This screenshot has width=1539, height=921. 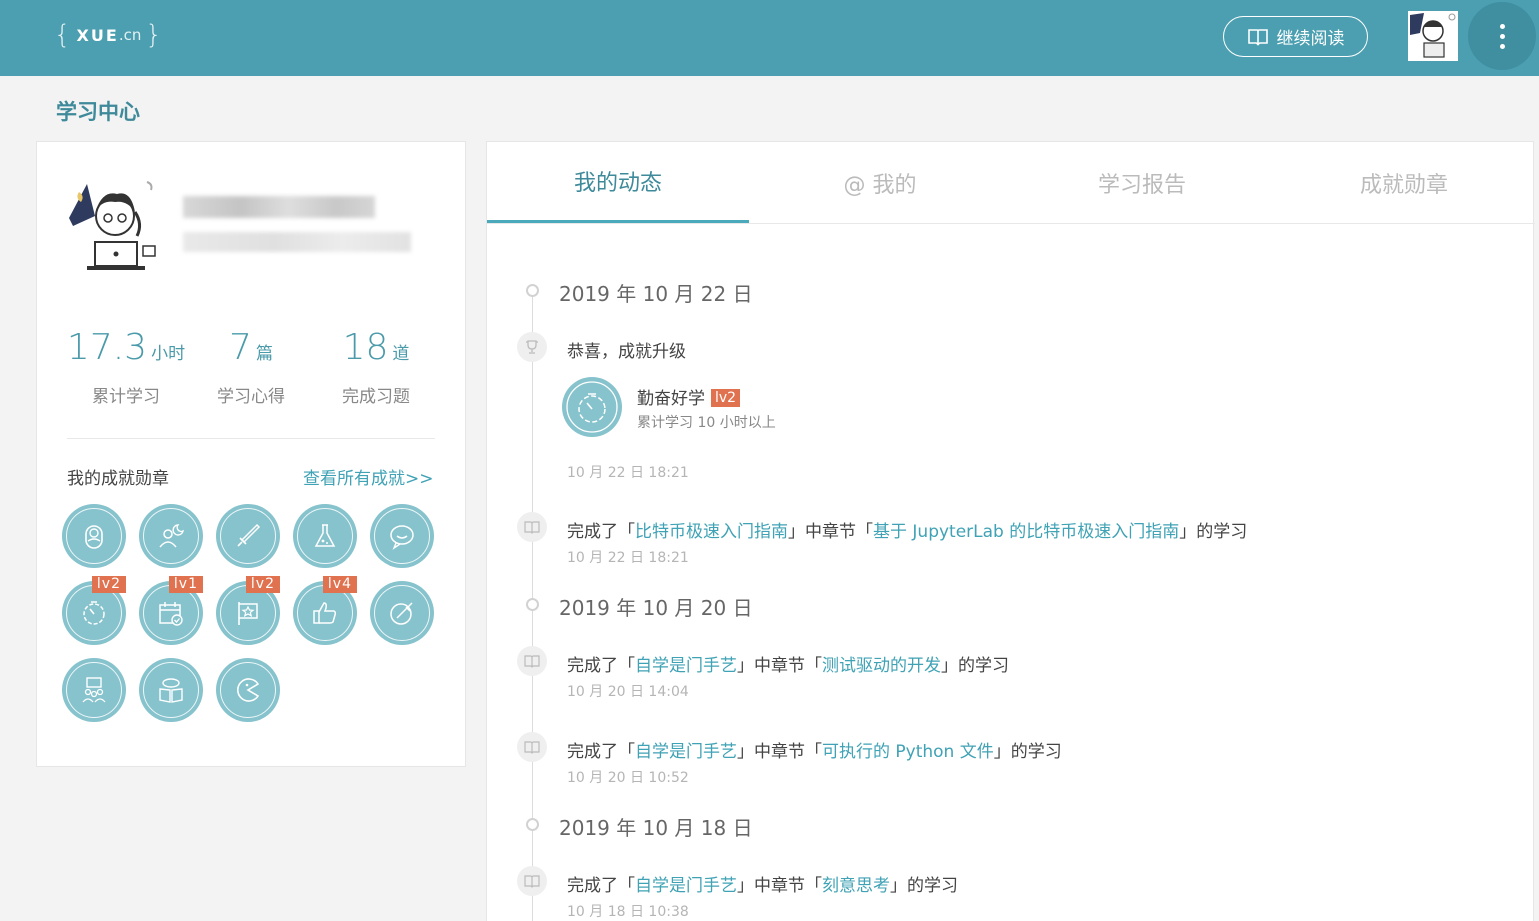 I want to click on stat-unit: 道, so click(x=401, y=354).